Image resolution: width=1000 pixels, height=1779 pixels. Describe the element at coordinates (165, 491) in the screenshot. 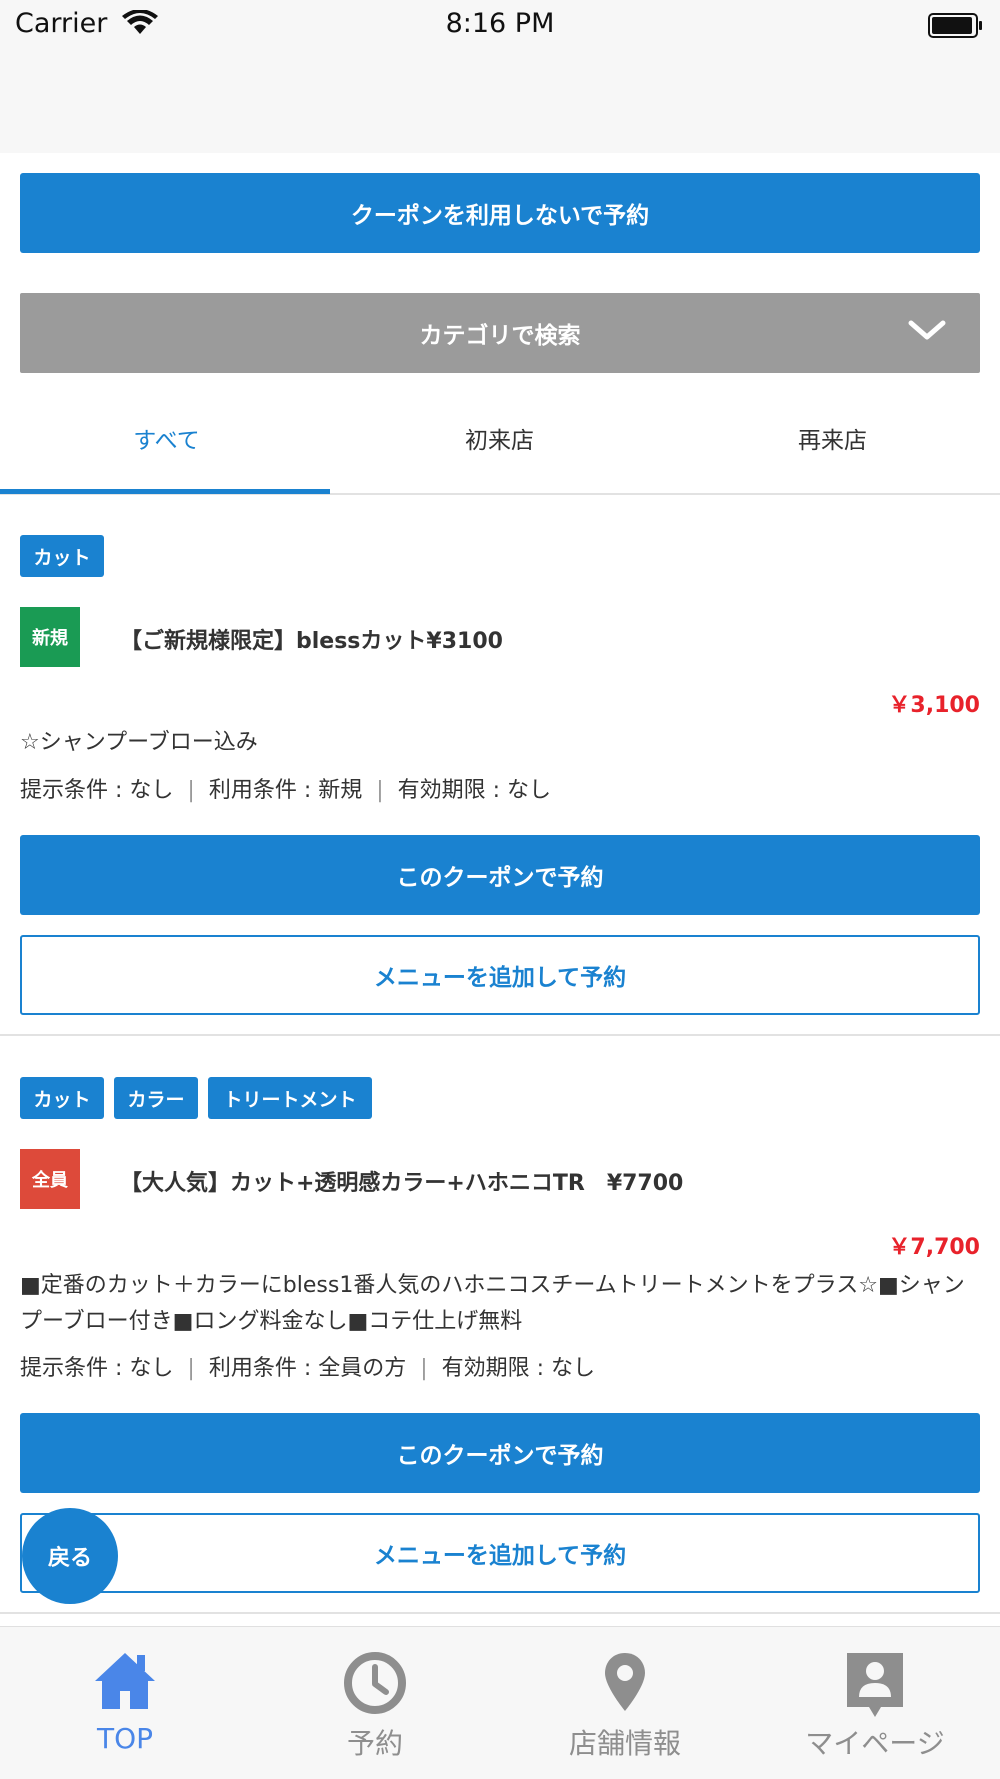

I see `active-tab-indicator` at that location.